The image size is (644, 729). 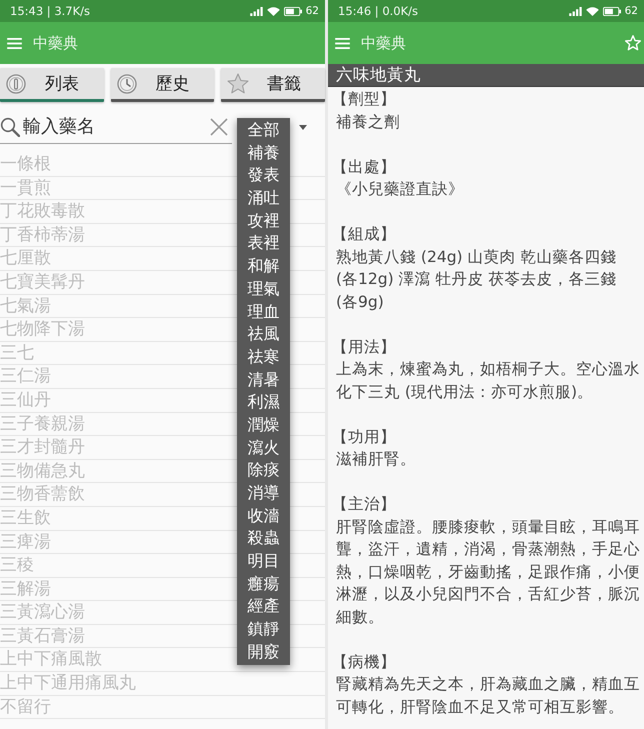 What do you see at coordinates (50, 11) in the screenshot?
I see `status-text: 15:43 | 3.7K/s` at bounding box center [50, 11].